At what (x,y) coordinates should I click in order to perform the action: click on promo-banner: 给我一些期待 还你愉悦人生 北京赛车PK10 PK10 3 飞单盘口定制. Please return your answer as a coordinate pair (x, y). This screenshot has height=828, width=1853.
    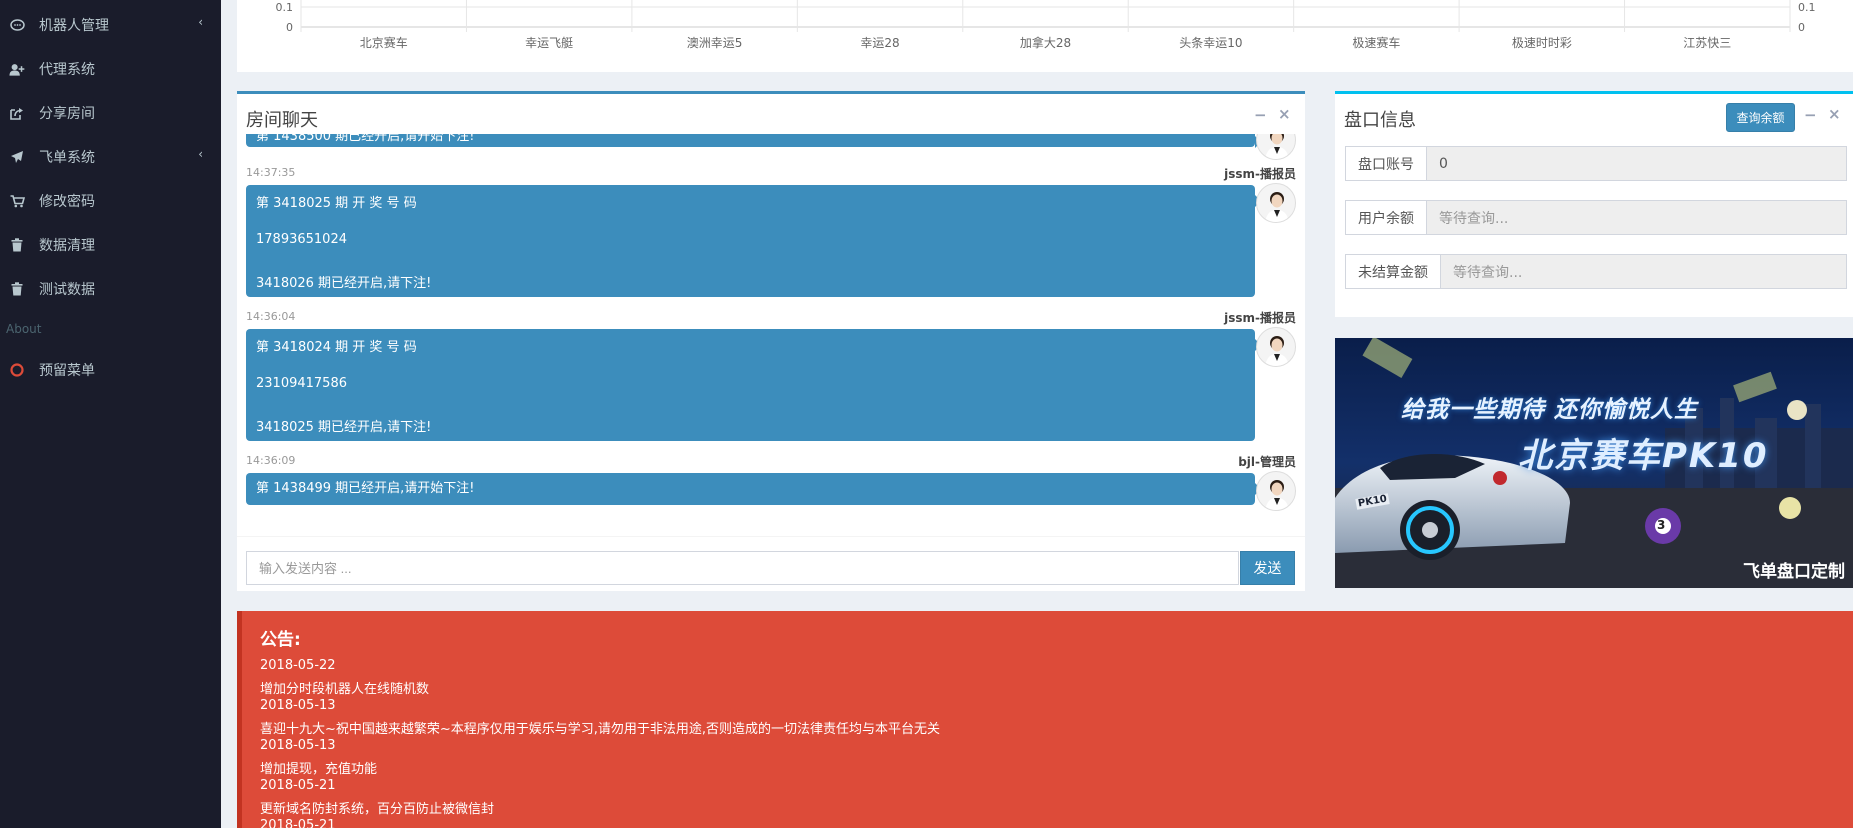
    Looking at the image, I should click on (1594, 463).